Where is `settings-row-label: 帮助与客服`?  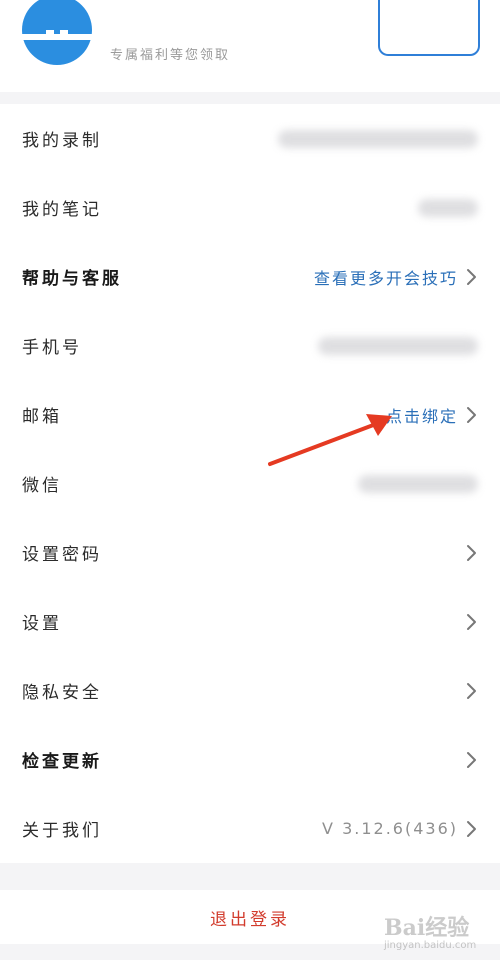
settings-row-label: 帮助与客服 is located at coordinates (72, 279).